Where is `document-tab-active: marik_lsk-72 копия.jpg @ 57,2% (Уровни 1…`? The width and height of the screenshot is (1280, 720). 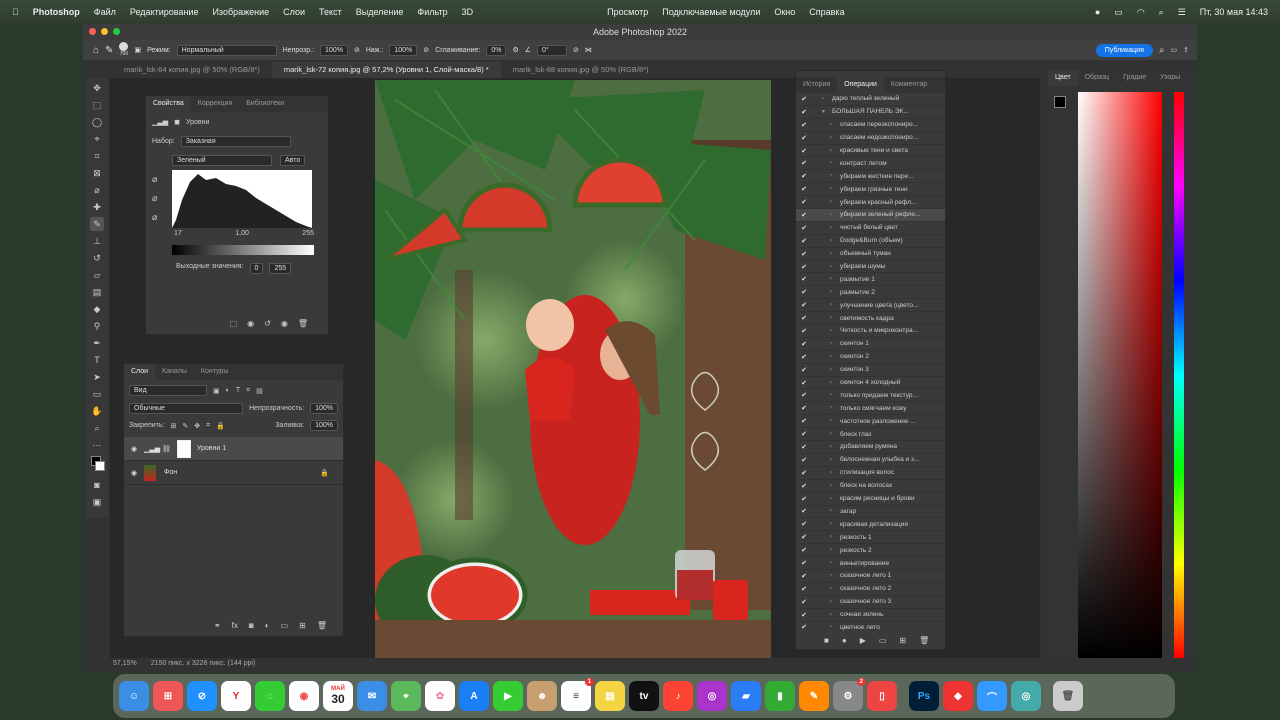 document-tab-active: marik_lsk-72 копия.jpg @ 57,2% (Уровни 1… is located at coordinates (386, 70).